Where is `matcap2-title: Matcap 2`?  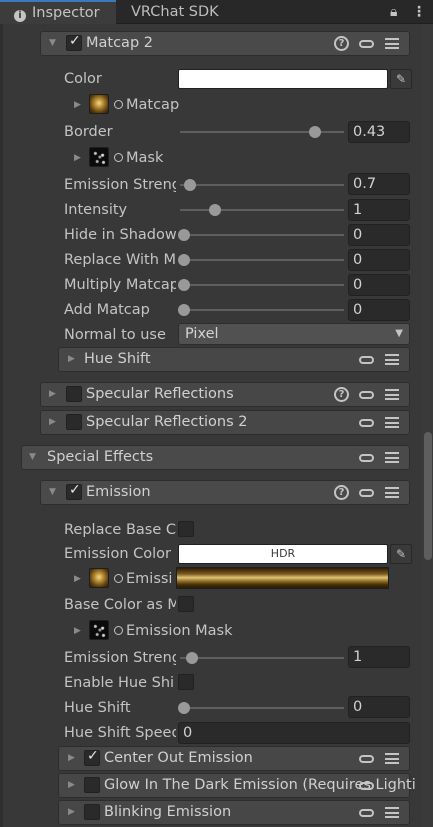 matcap2-title: Matcap 2 is located at coordinates (119, 43).